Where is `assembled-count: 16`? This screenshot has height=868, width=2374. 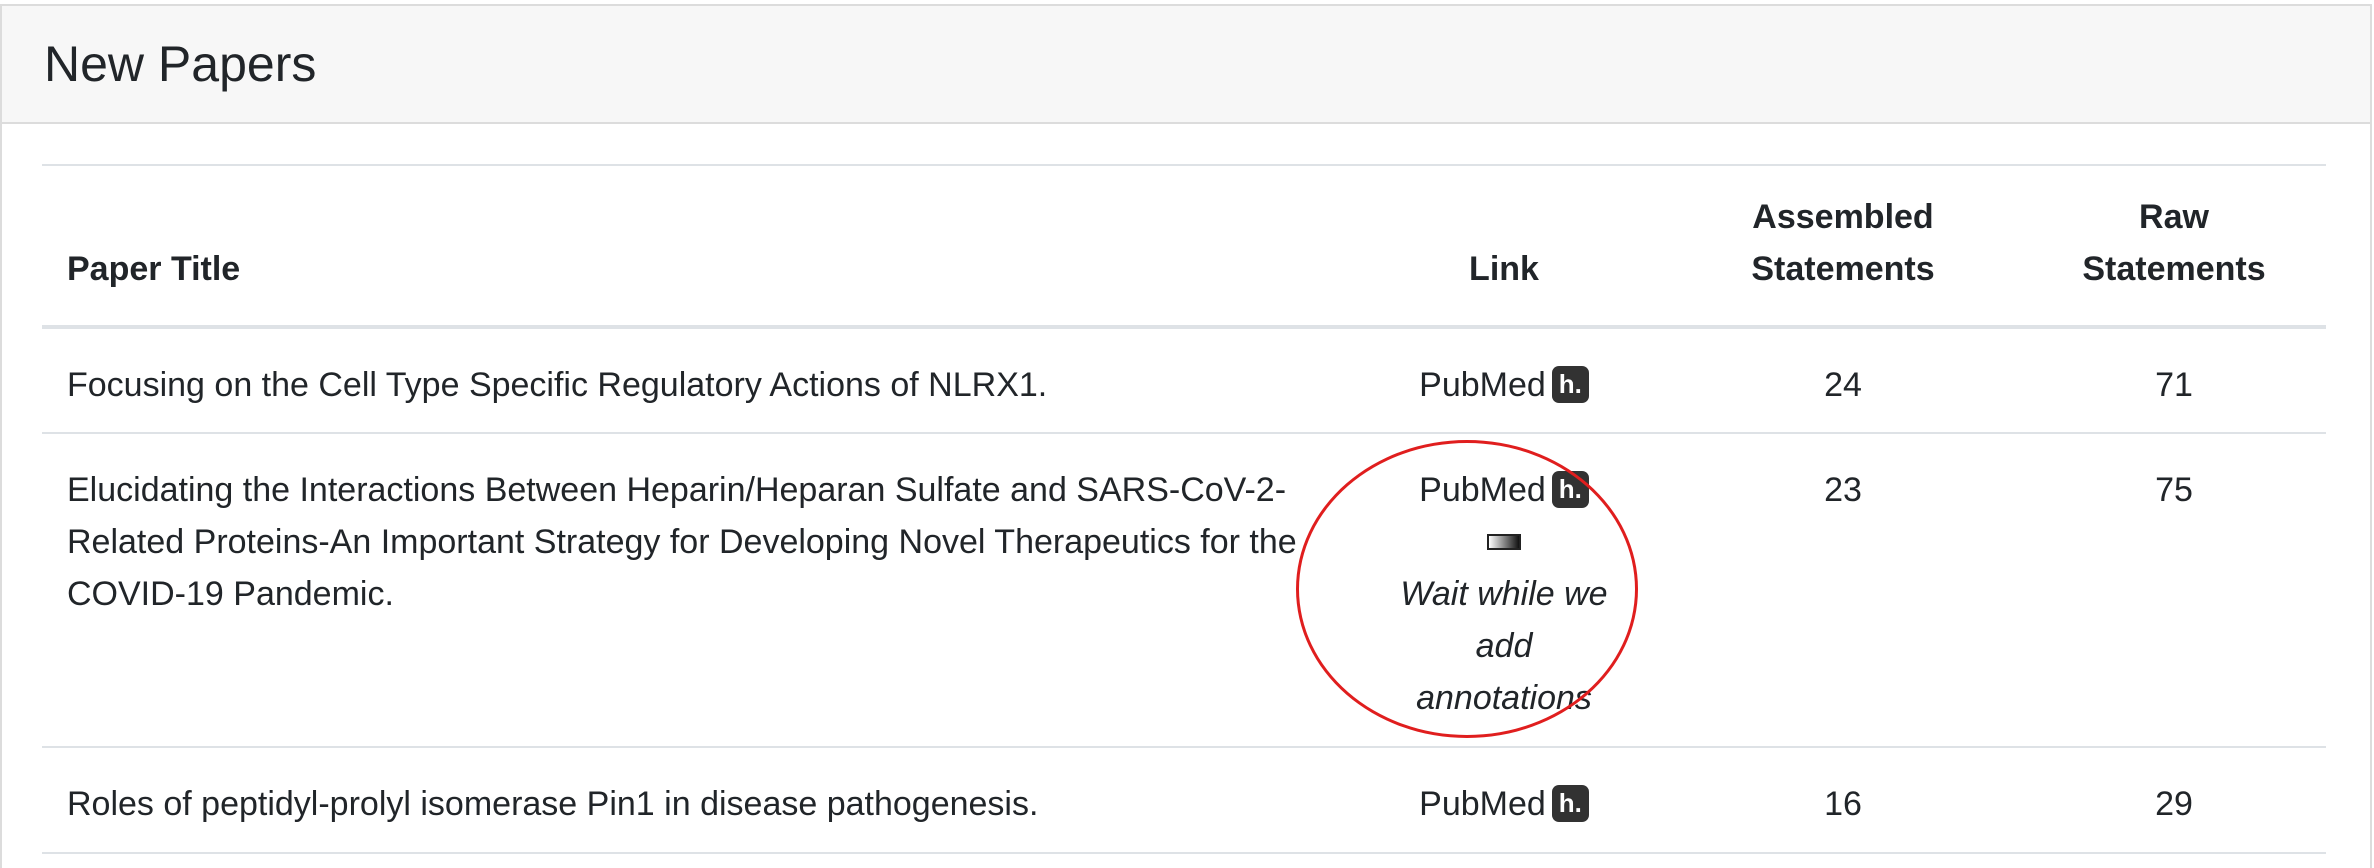
assembled-count: 16 is located at coordinates (1843, 804).